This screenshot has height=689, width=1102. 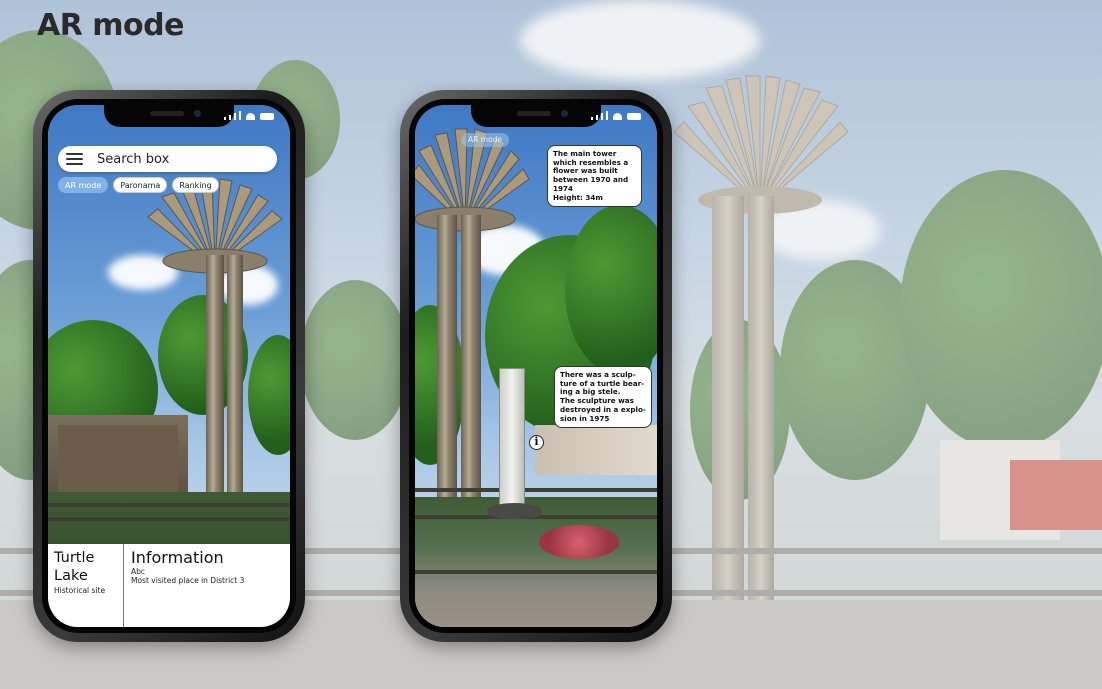 What do you see at coordinates (514, 511) in the screenshot?
I see `turtle-base` at bounding box center [514, 511].